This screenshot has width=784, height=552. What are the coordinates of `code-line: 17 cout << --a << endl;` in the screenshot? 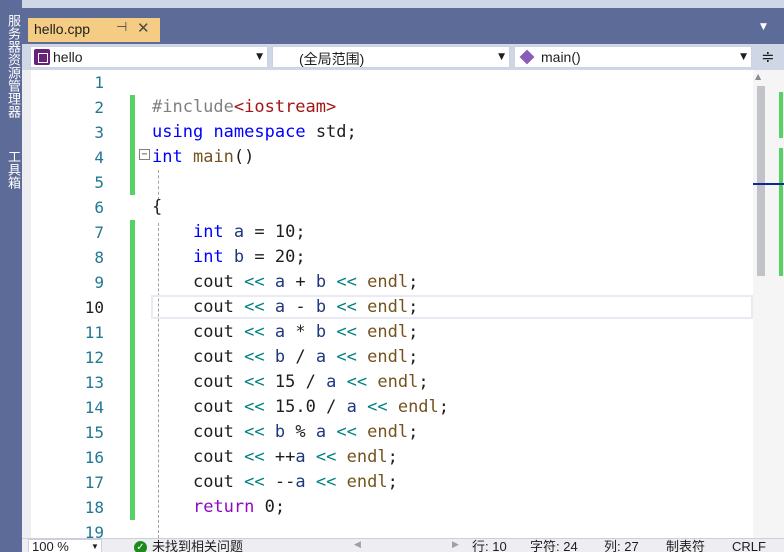 It's located at (392, 482).